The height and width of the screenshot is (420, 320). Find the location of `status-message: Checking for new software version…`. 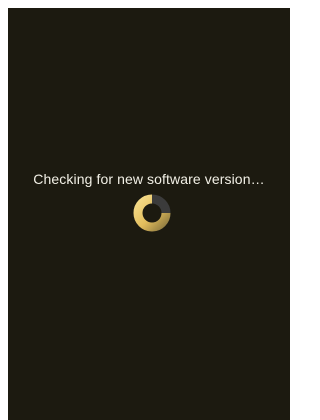

status-message: Checking for new software version… is located at coordinates (149, 179).